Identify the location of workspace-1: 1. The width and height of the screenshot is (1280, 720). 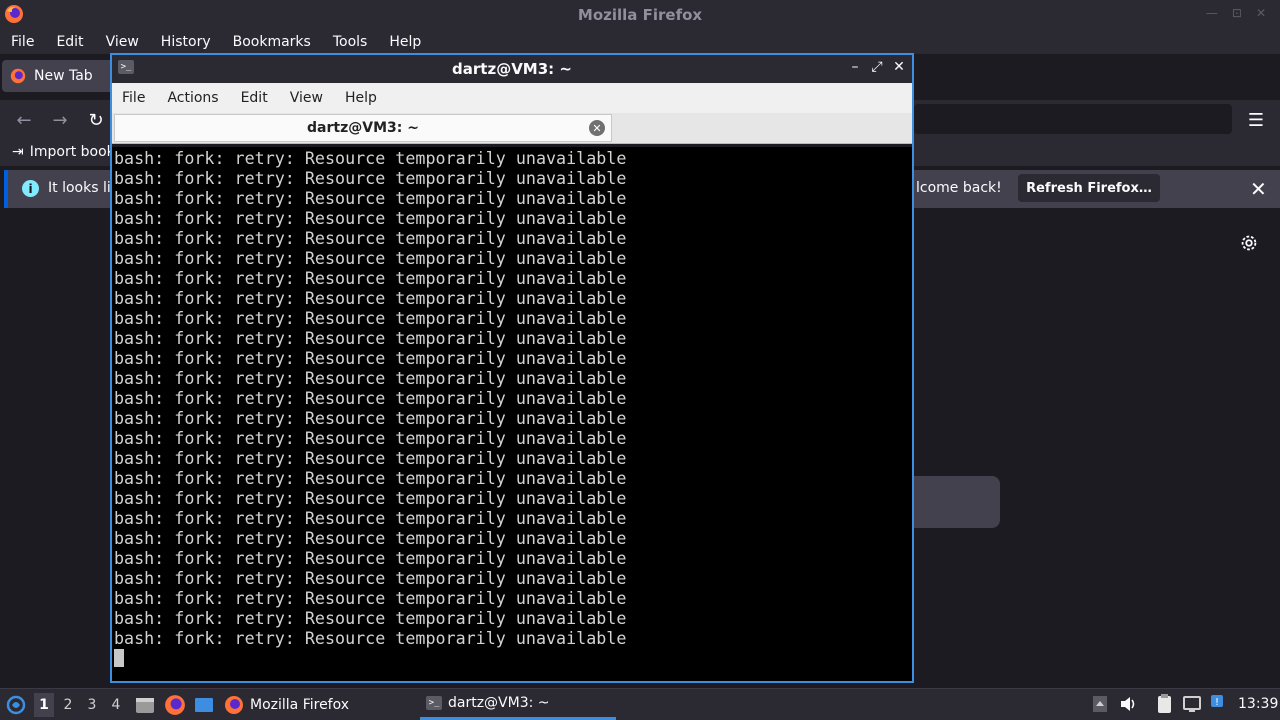
(44, 705).